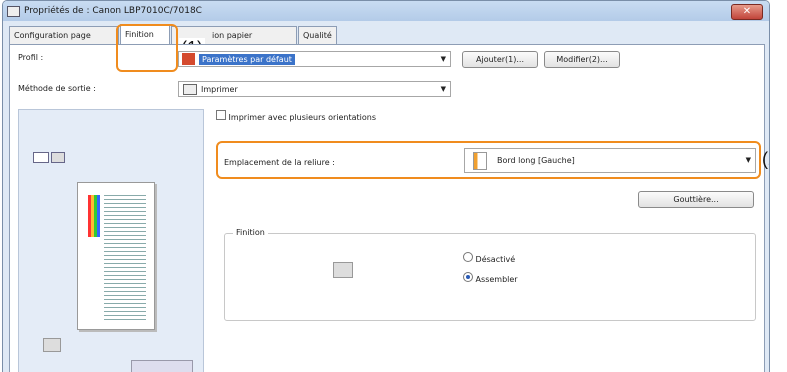  I want to click on close-button: ✕, so click(747, 12).